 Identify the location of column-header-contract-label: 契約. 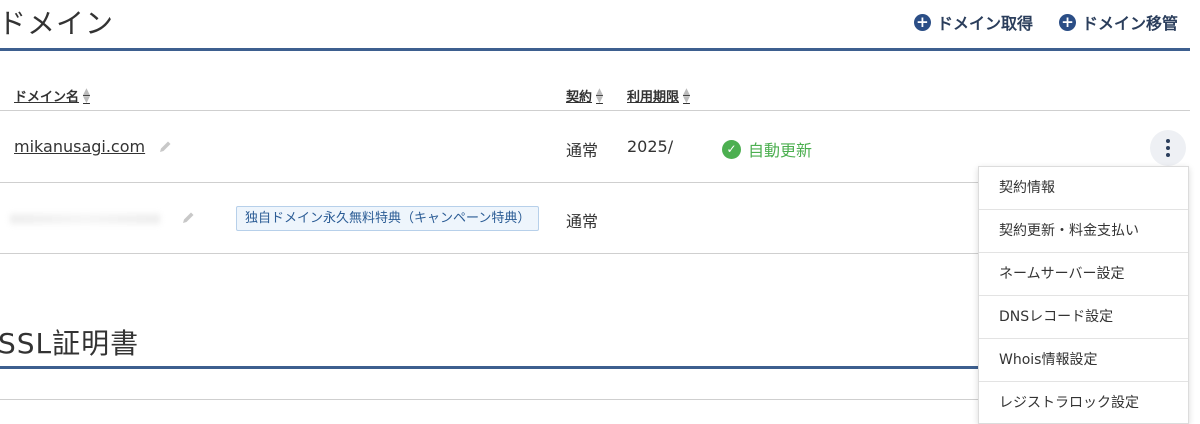
(579, 97).